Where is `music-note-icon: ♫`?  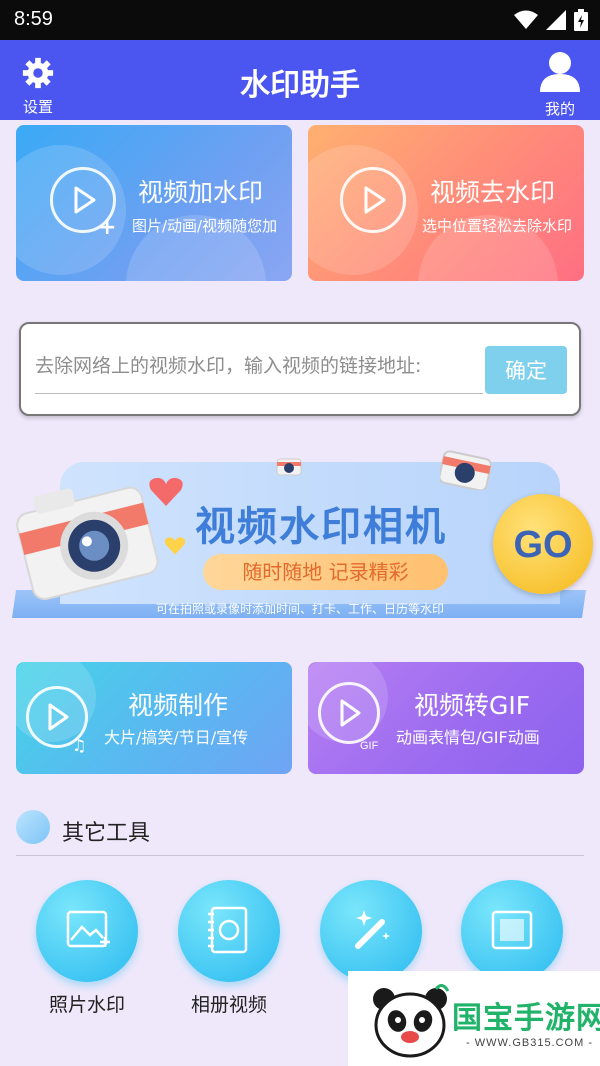 music-note-icon: ♫ is located at coordinates (79, 745).